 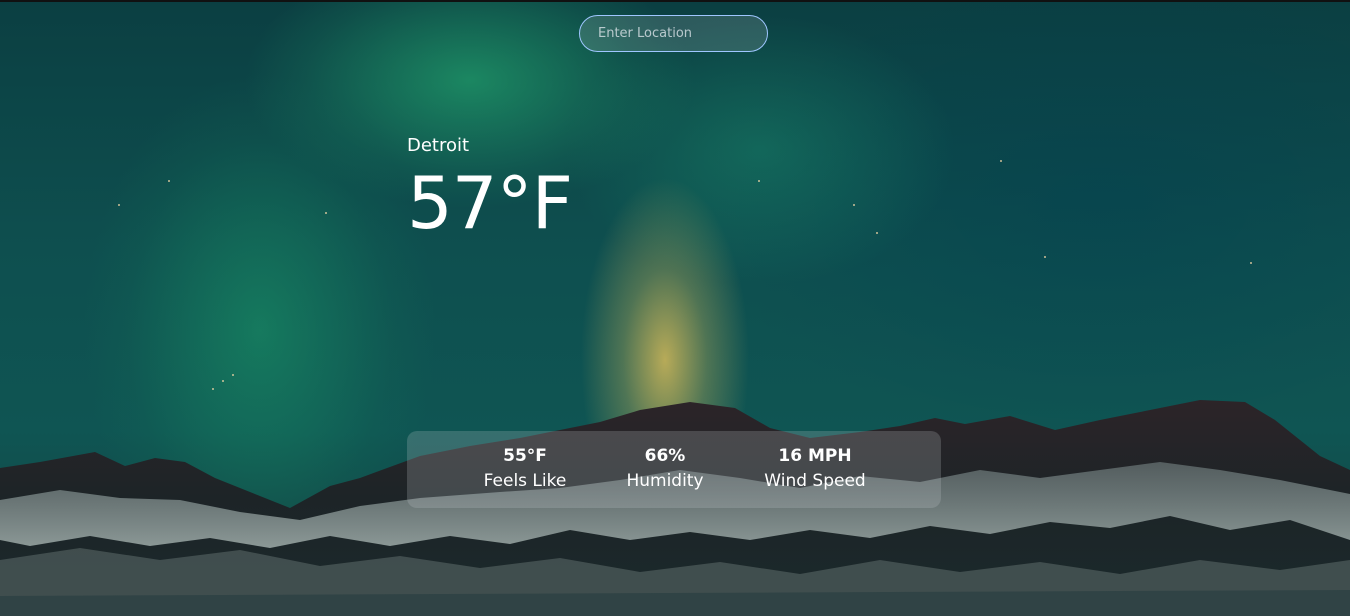 I want to click on wind-speed-label: Wind Speed, so click(x=815, y=481).